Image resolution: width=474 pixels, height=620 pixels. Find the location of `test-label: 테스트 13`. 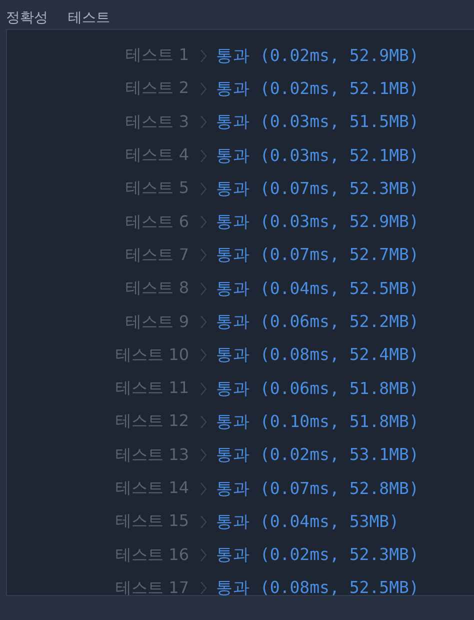

test-label: 테스트 13 is located at coordinates (151, 455).